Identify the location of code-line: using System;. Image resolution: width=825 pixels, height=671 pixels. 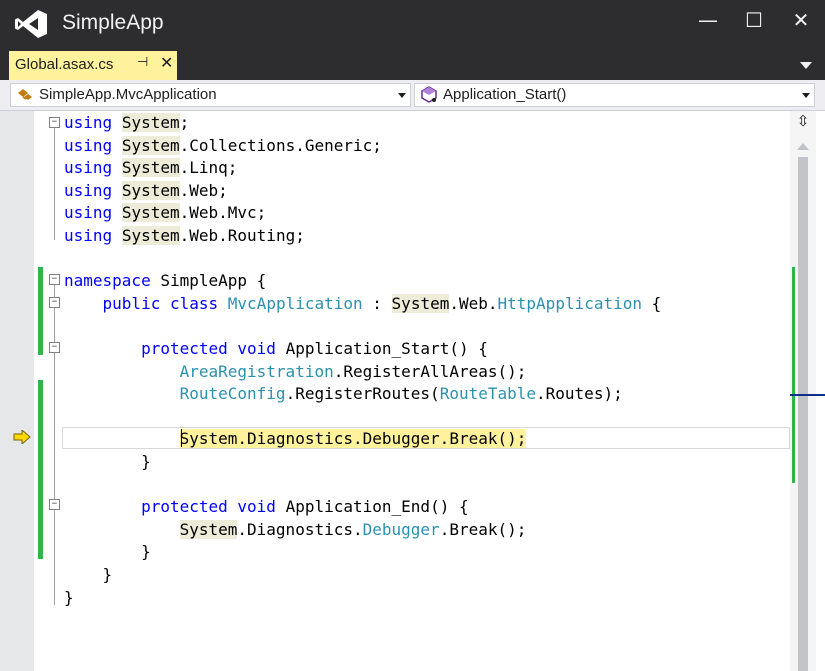
(126, 123).